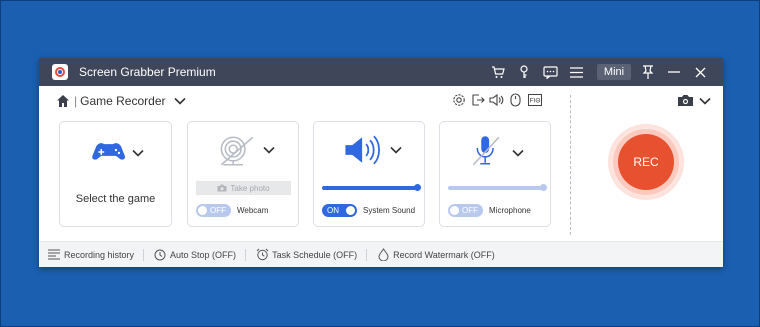  I want to click on app-logo-icon, so click(60, 72).